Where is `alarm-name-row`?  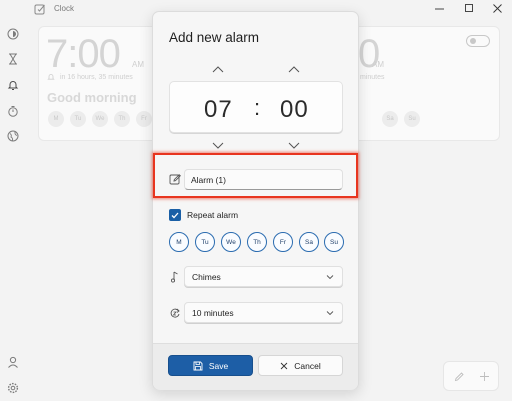 alarm-name-row is located at coordinates (256, 180).